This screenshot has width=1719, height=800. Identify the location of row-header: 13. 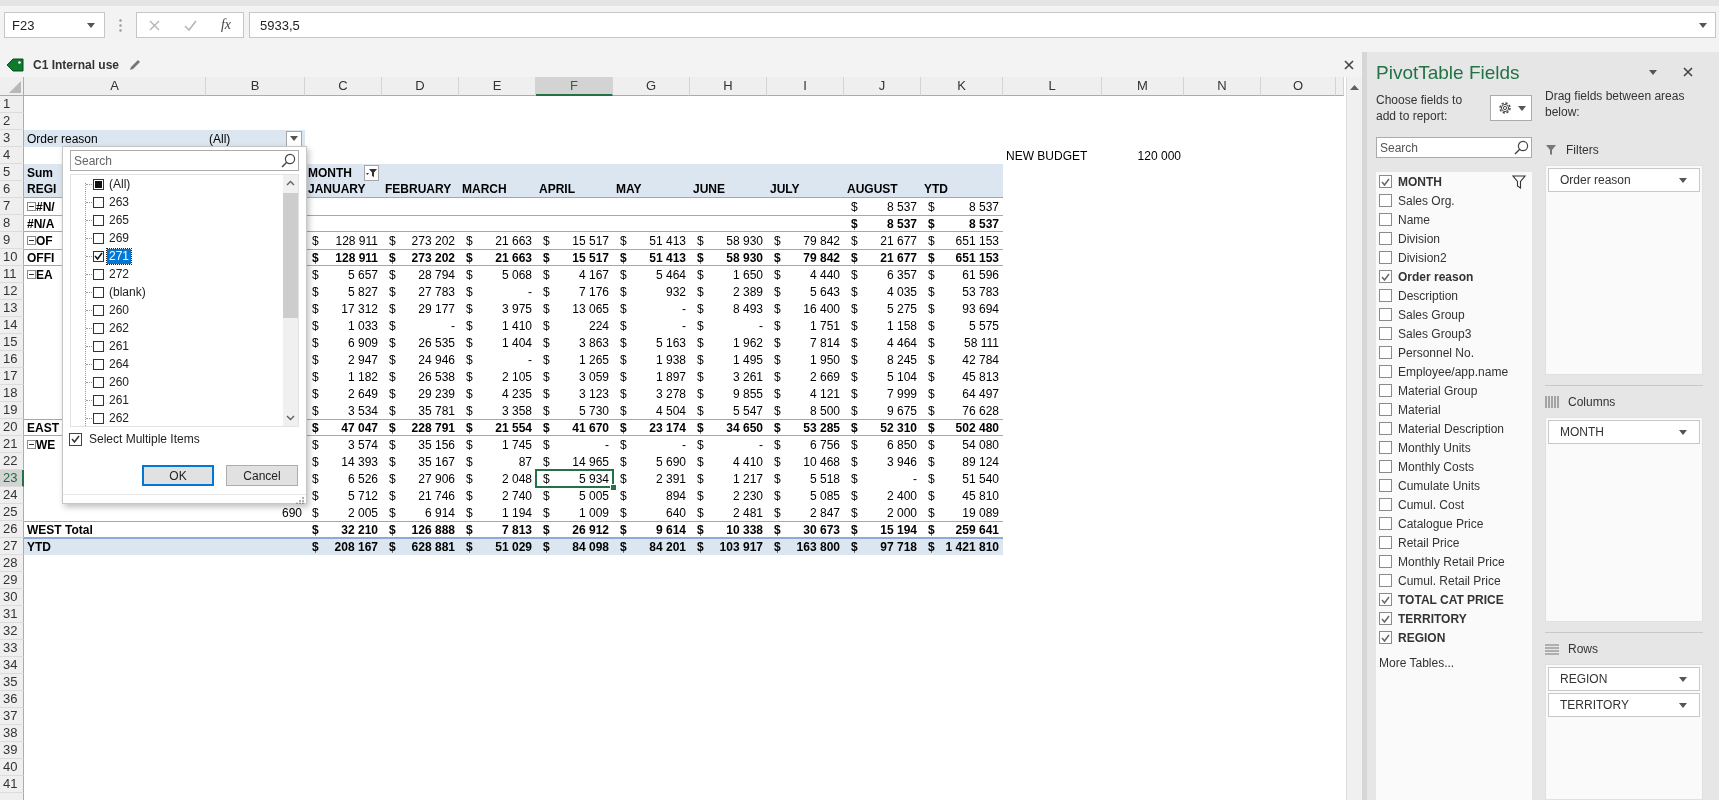
(12, 308).